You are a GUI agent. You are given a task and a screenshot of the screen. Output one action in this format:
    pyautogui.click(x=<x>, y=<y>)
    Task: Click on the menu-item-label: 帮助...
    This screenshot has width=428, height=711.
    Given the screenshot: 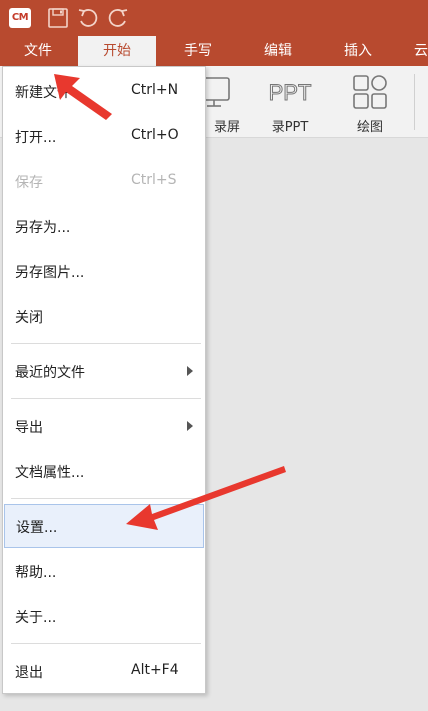 What is the action you would take?
    pyautogui.click(x=36, y=573)
    